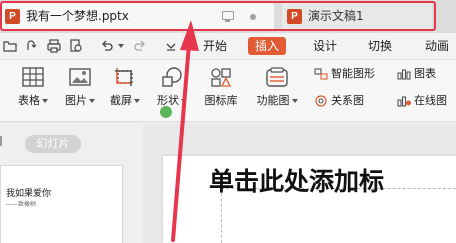 Image resolution: width=456 pixels, height=243 pixels. I want to click on undo-dropdown-icon, so click(120, 46).